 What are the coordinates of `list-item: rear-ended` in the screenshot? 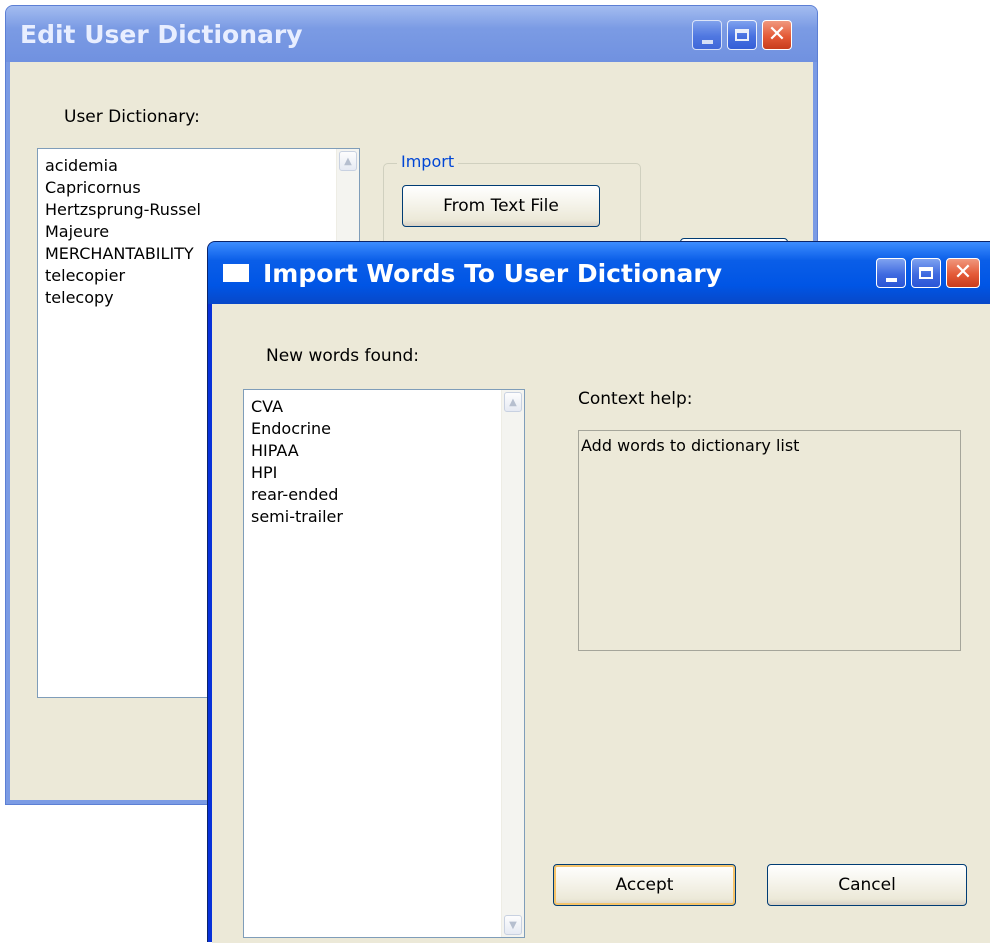 It's located at (373, 495).